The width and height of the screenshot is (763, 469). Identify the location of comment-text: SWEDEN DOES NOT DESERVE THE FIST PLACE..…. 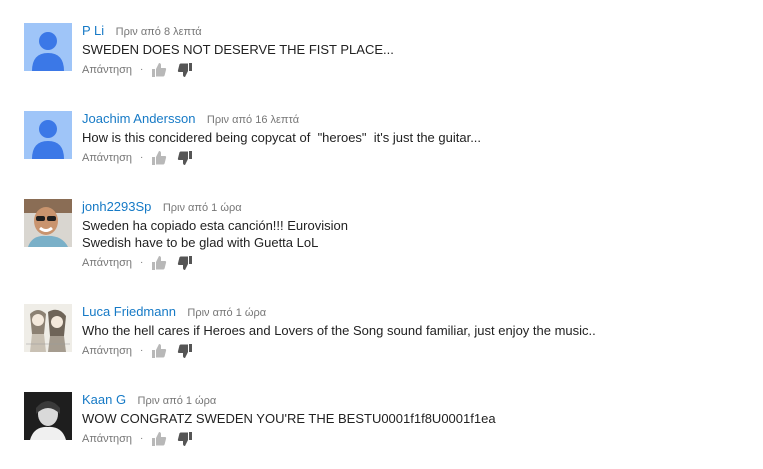
(413, 49).